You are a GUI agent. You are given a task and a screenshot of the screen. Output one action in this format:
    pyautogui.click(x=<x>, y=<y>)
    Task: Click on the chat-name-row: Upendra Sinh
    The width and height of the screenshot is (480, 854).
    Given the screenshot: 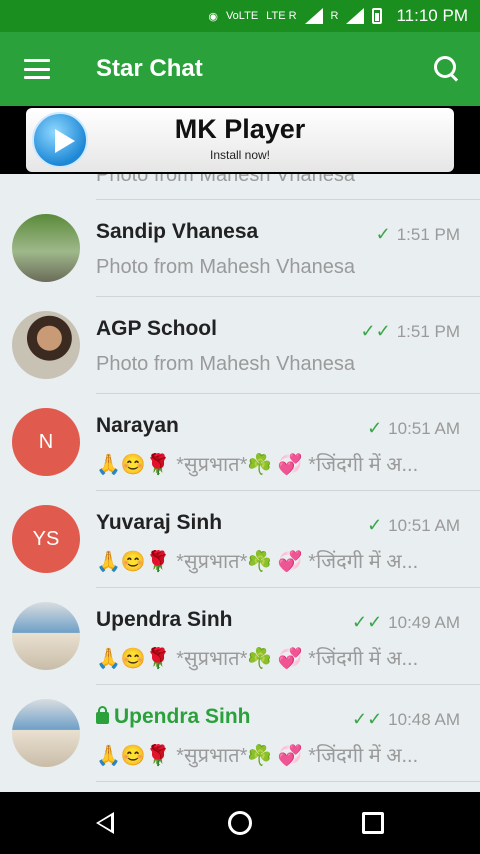 What is the action you would take?
    pyautogui.click(x=173, y=717)
    